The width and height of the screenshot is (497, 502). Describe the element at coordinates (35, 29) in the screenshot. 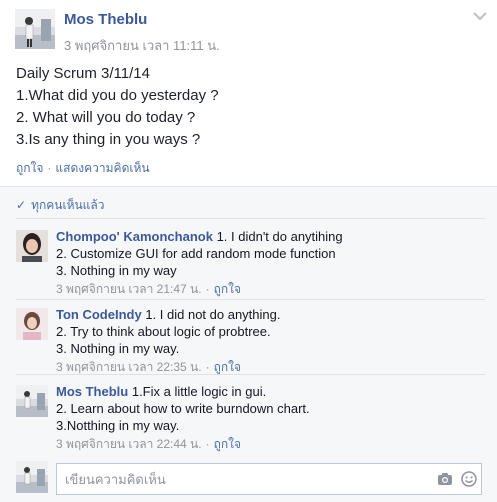

I see `post-author-avatar` at that location.